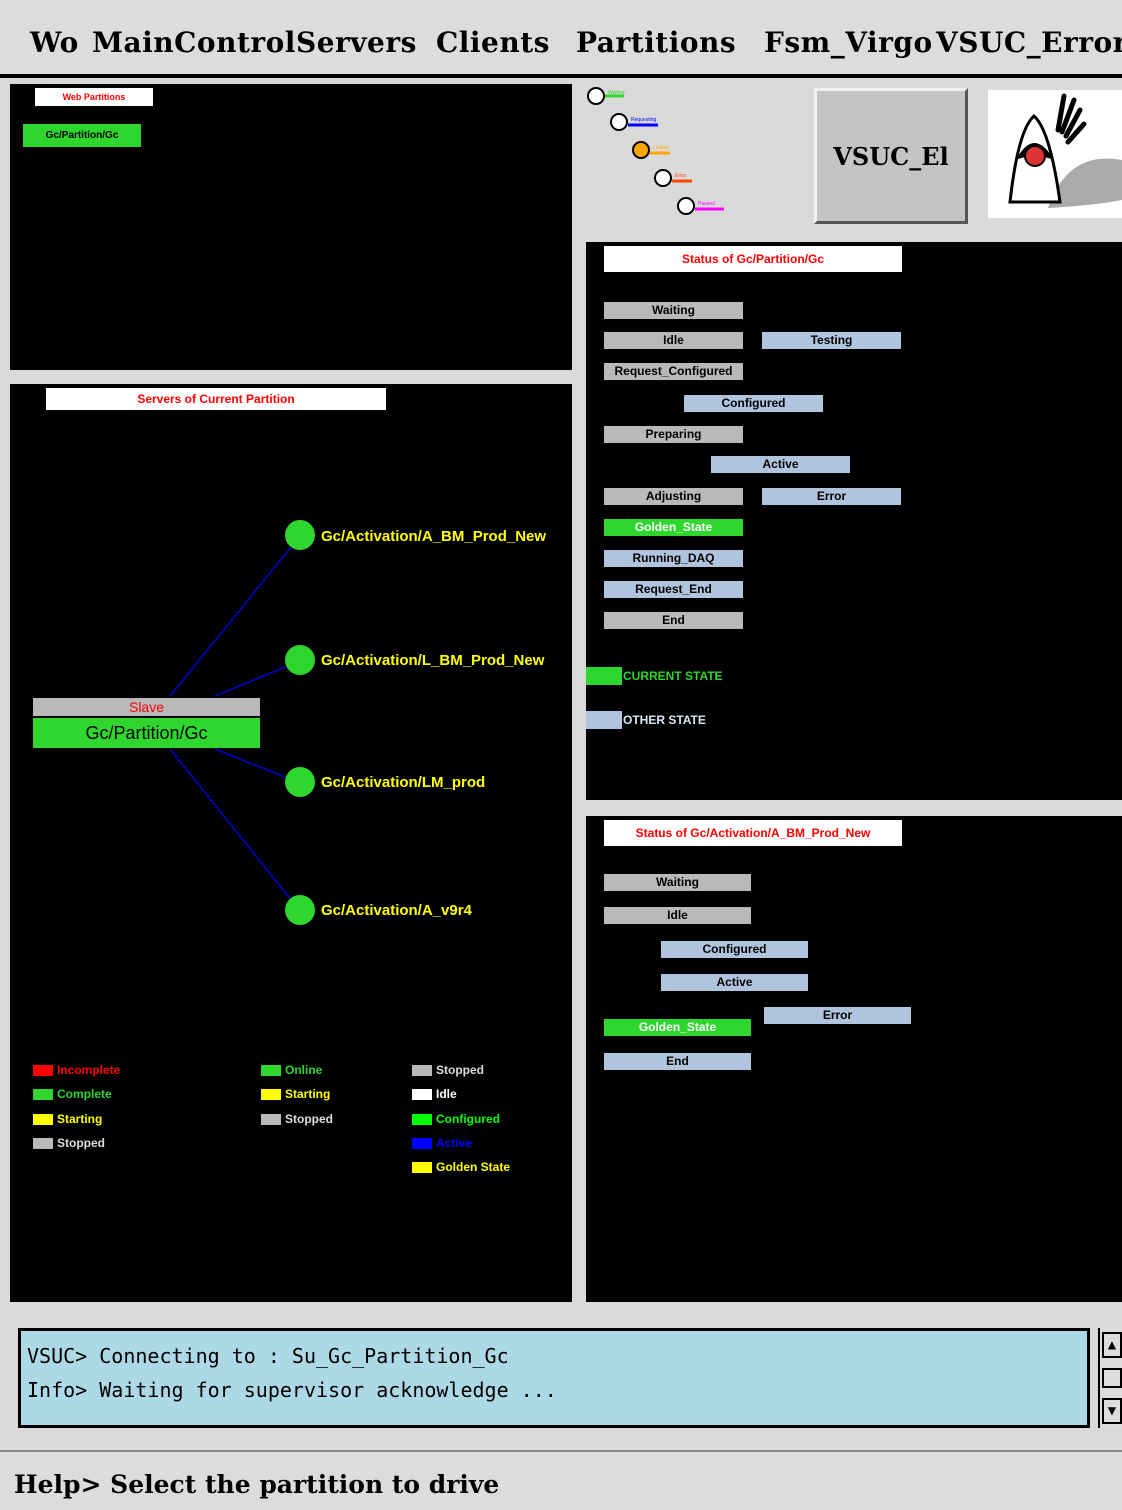  I want to click on legend-item: Configured, so click(456, 1119).